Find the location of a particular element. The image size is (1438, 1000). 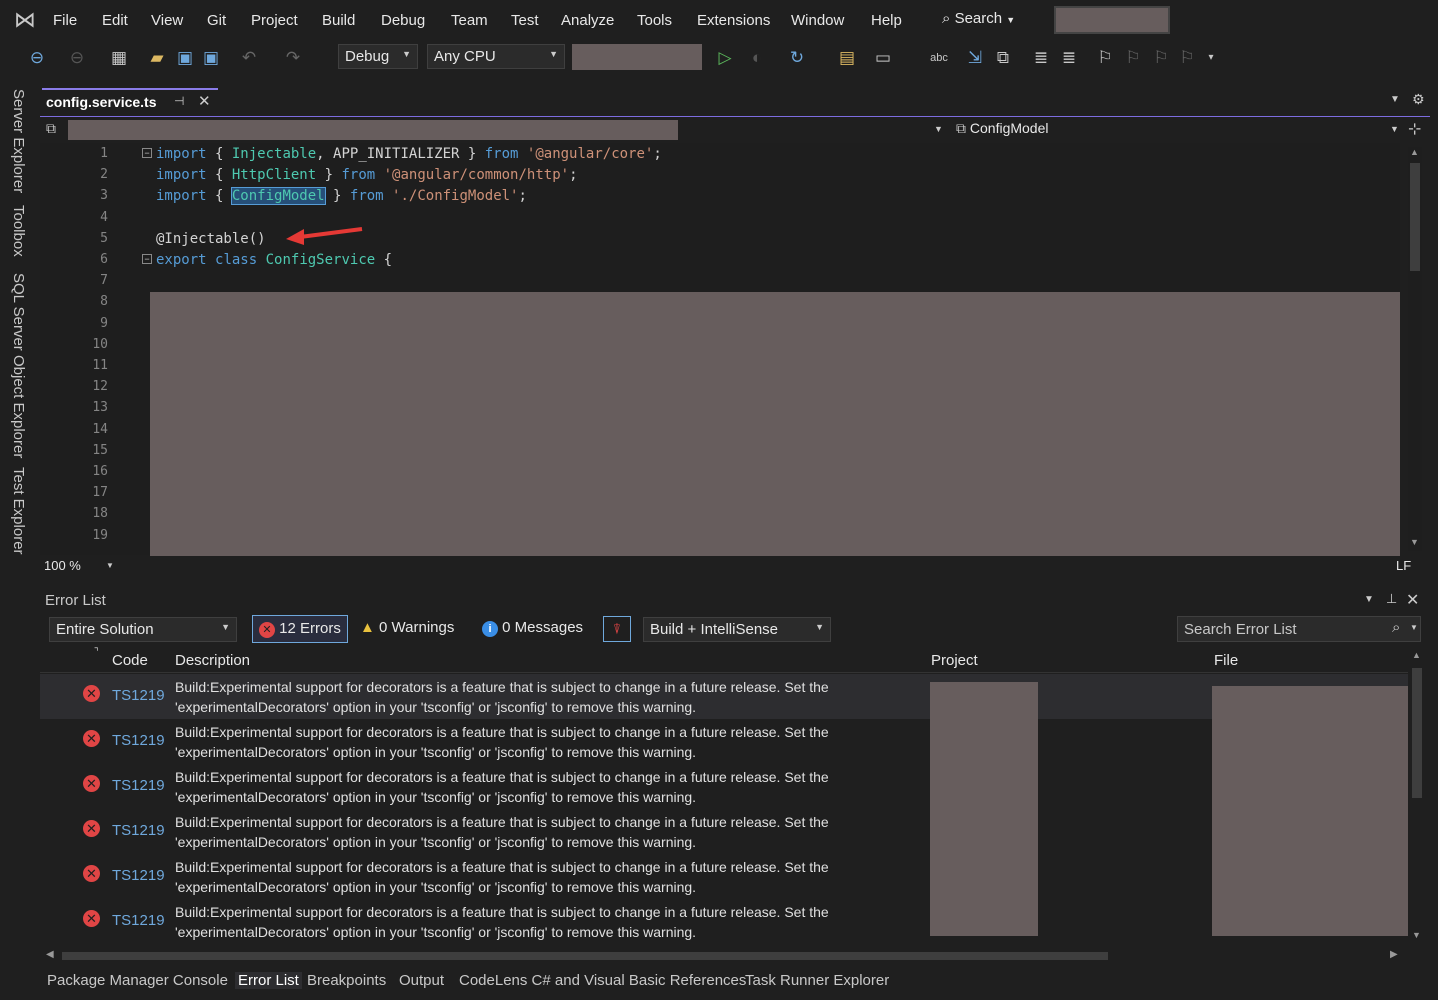

bottom-tab-codelens-c-and-visual-basic-references: CodeLens C# and Visual Basic References is located at coordinates (602, 980).